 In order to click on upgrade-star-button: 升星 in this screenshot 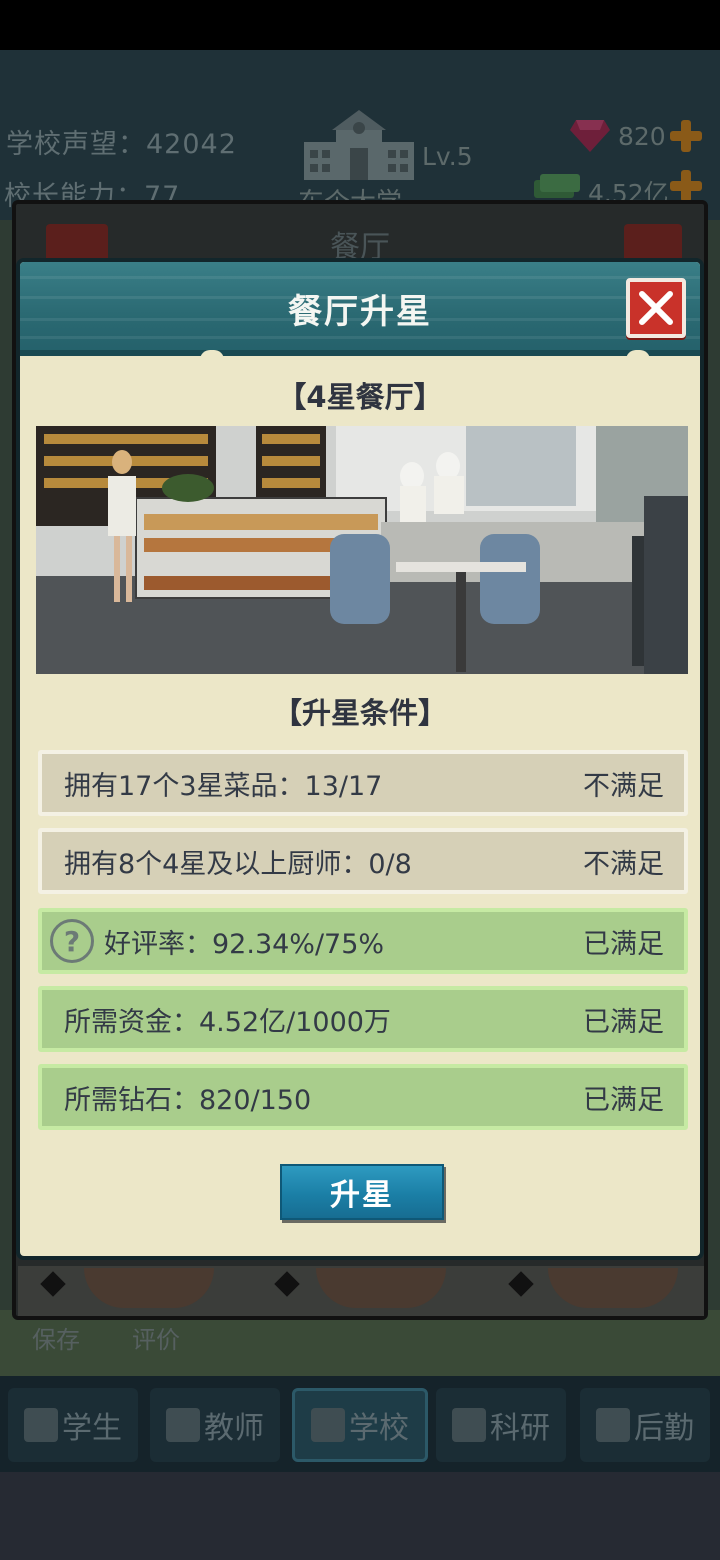, I will do `click(362, 1192)`.